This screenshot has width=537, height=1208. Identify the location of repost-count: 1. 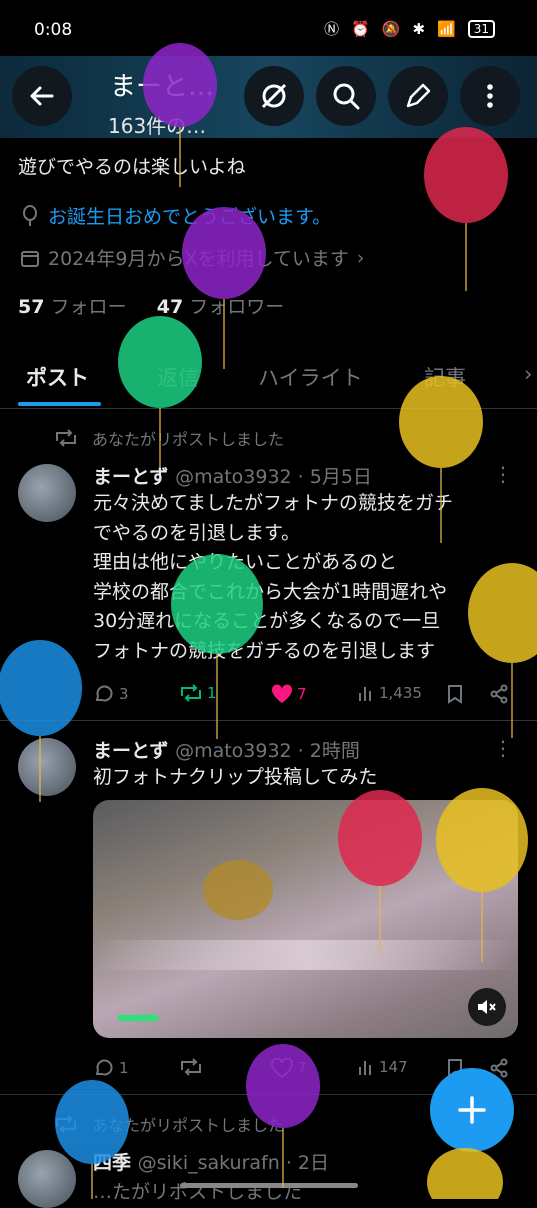
(212, 693).